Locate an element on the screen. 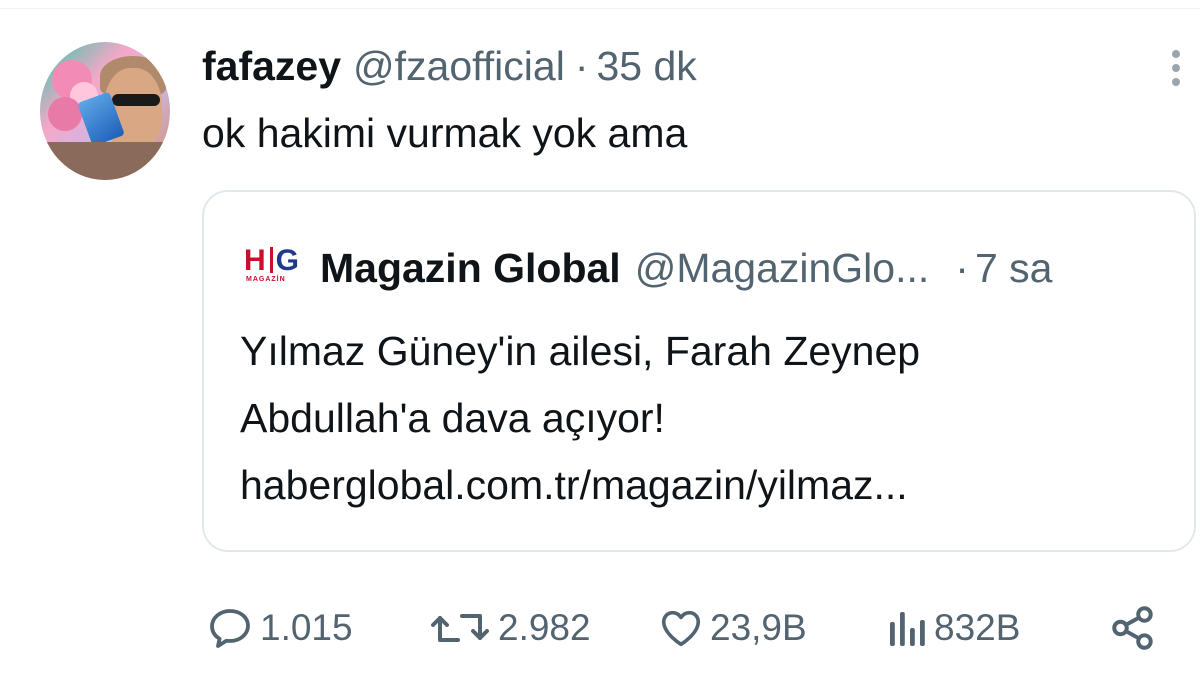 This screenshot has height=675, width=1200. tweet-text: ok hakimi vurmak yok ama is located at coordinates (445, 133).